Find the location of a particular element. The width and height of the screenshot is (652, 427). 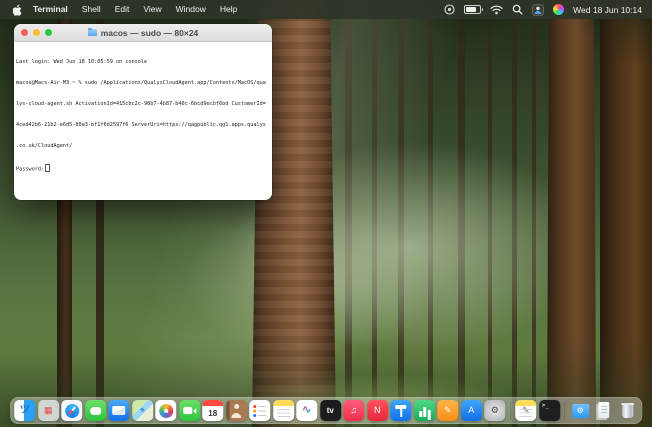

folder-proxy-icon is located at coordinates (92, 31).